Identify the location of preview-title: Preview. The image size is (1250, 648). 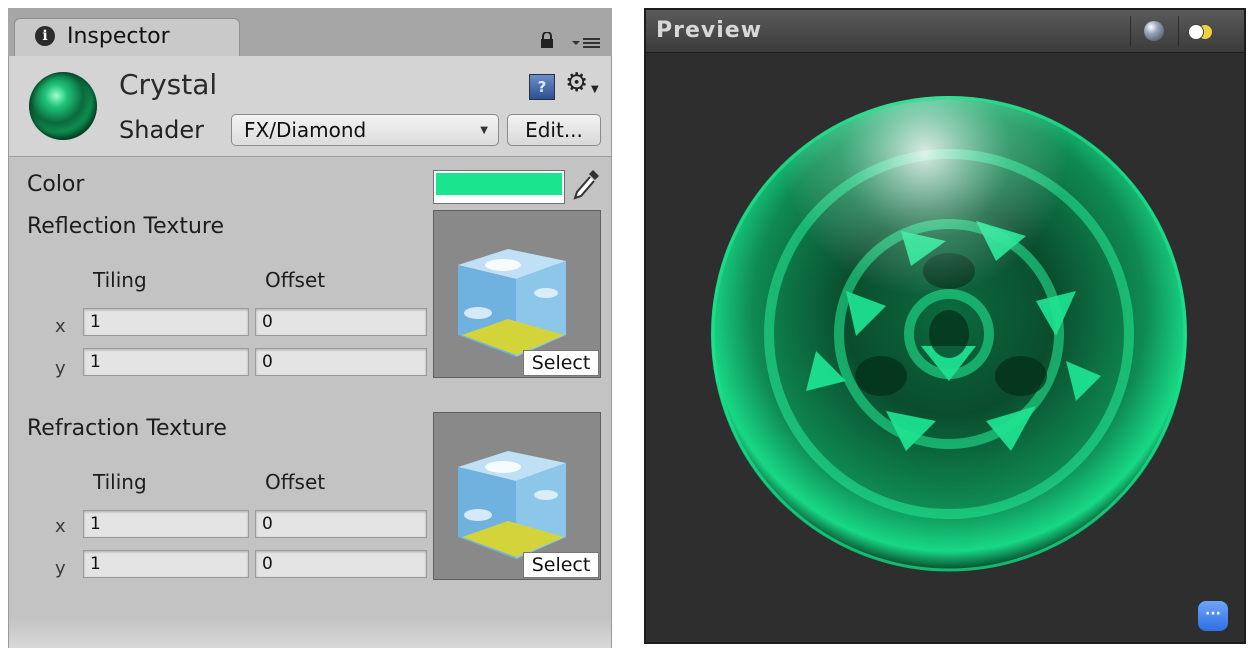
(709, 30).